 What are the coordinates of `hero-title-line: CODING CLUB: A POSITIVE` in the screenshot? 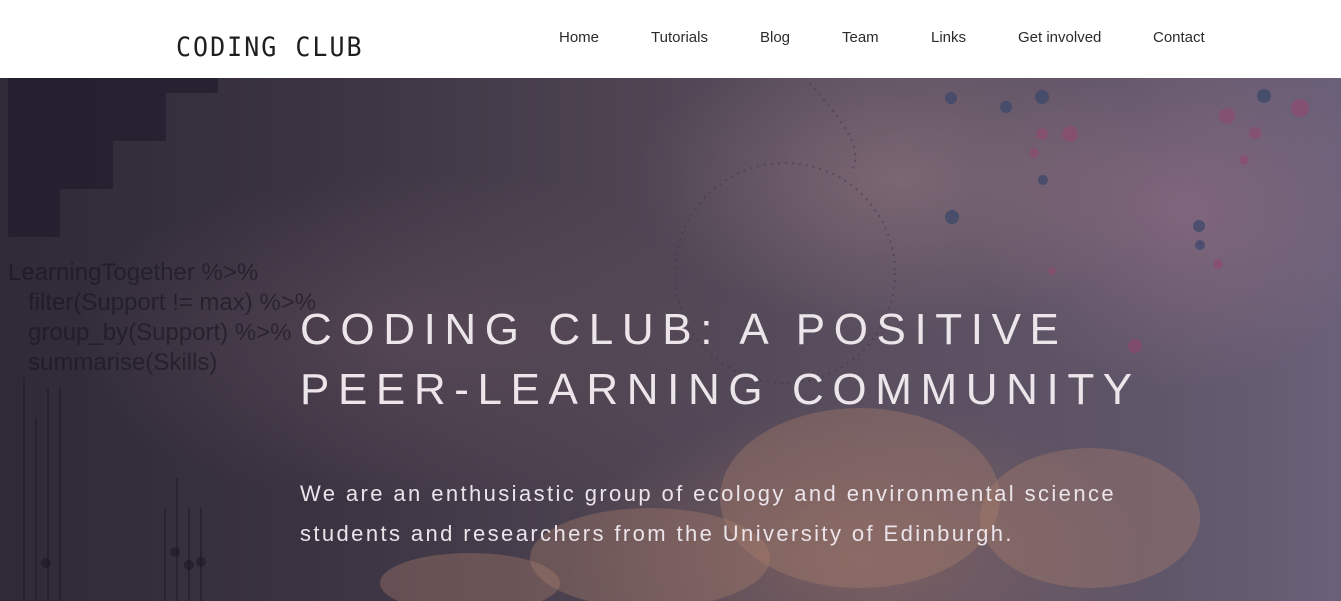 It's located at (684, 329).